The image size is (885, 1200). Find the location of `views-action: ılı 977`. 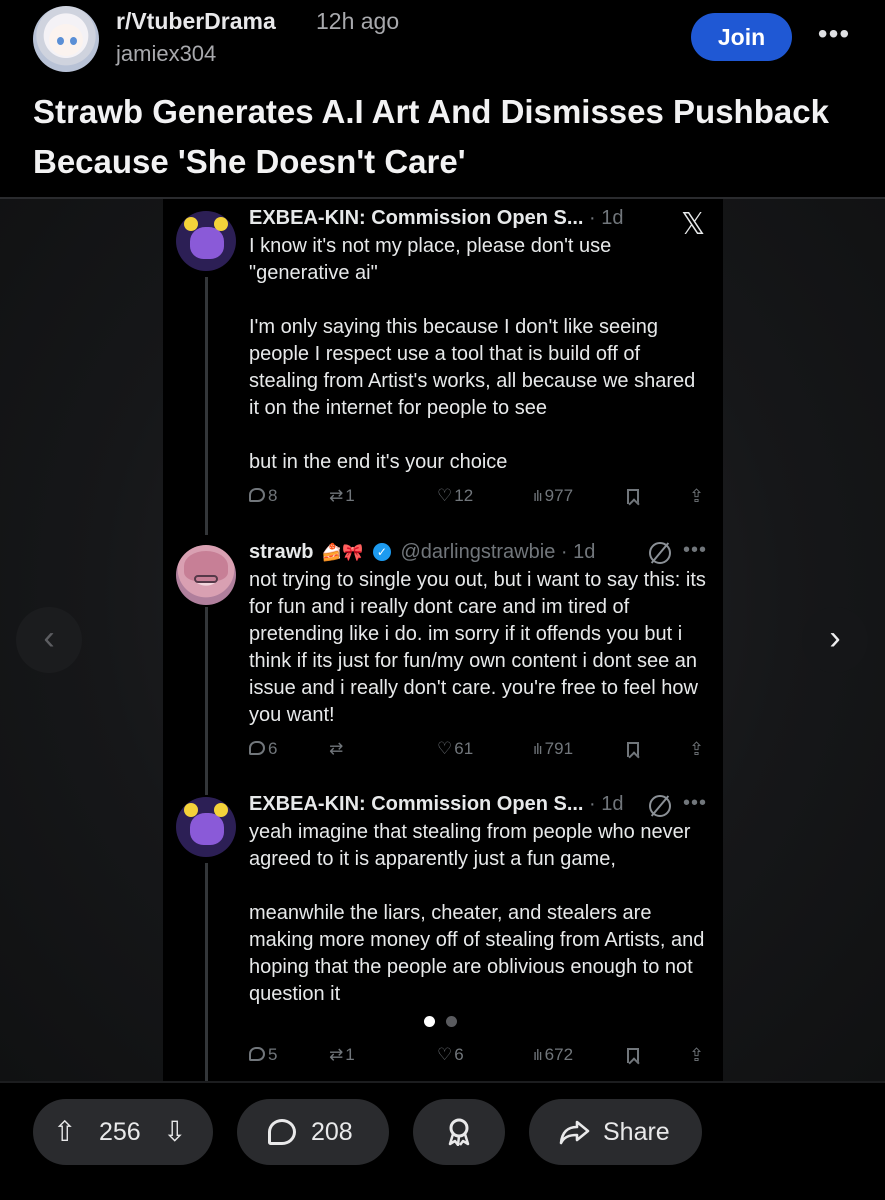

views-action: ılı 977 is located at coordinates (553, 496).